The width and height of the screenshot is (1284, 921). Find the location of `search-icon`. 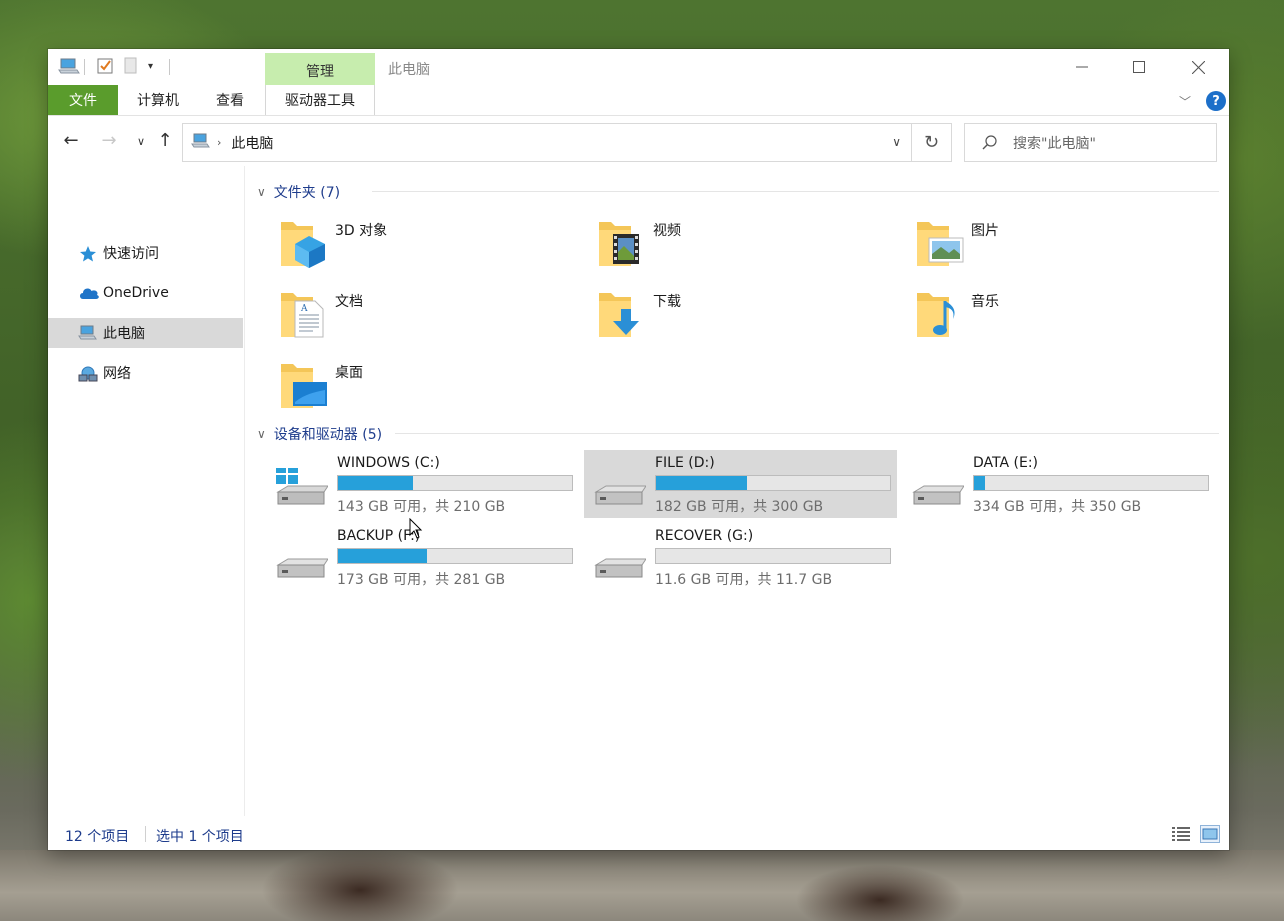

search-icon is located at coordinates (990, 143).